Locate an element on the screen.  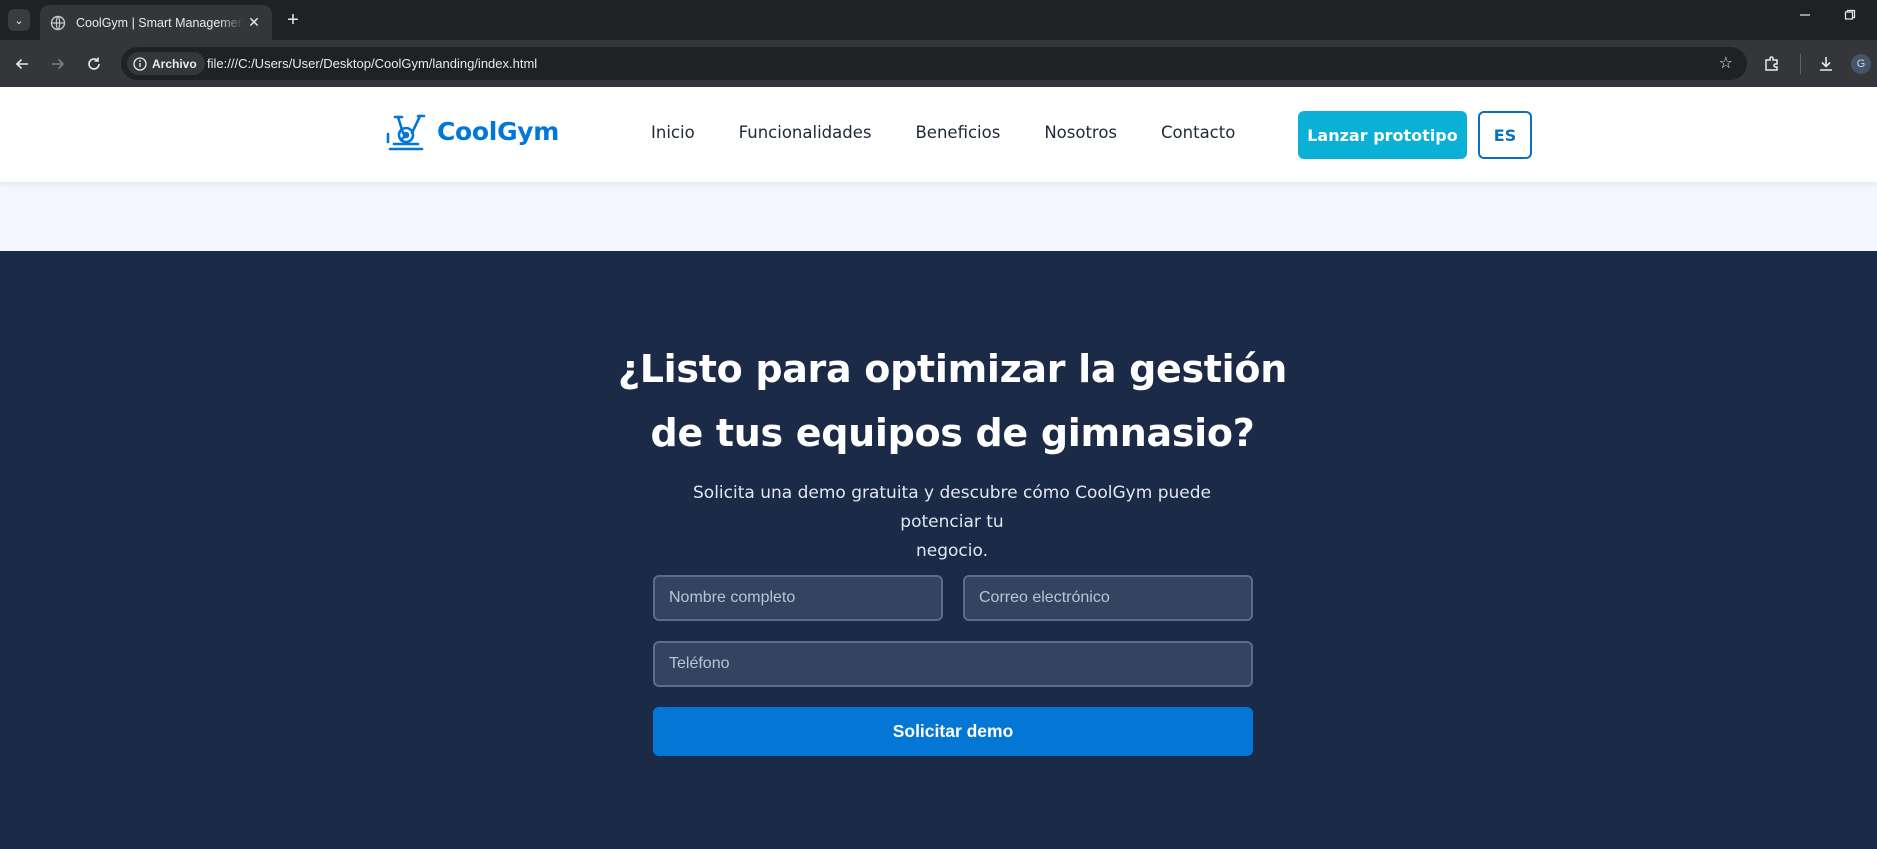
toolbar-divider is located at coordinates (1800, 64).